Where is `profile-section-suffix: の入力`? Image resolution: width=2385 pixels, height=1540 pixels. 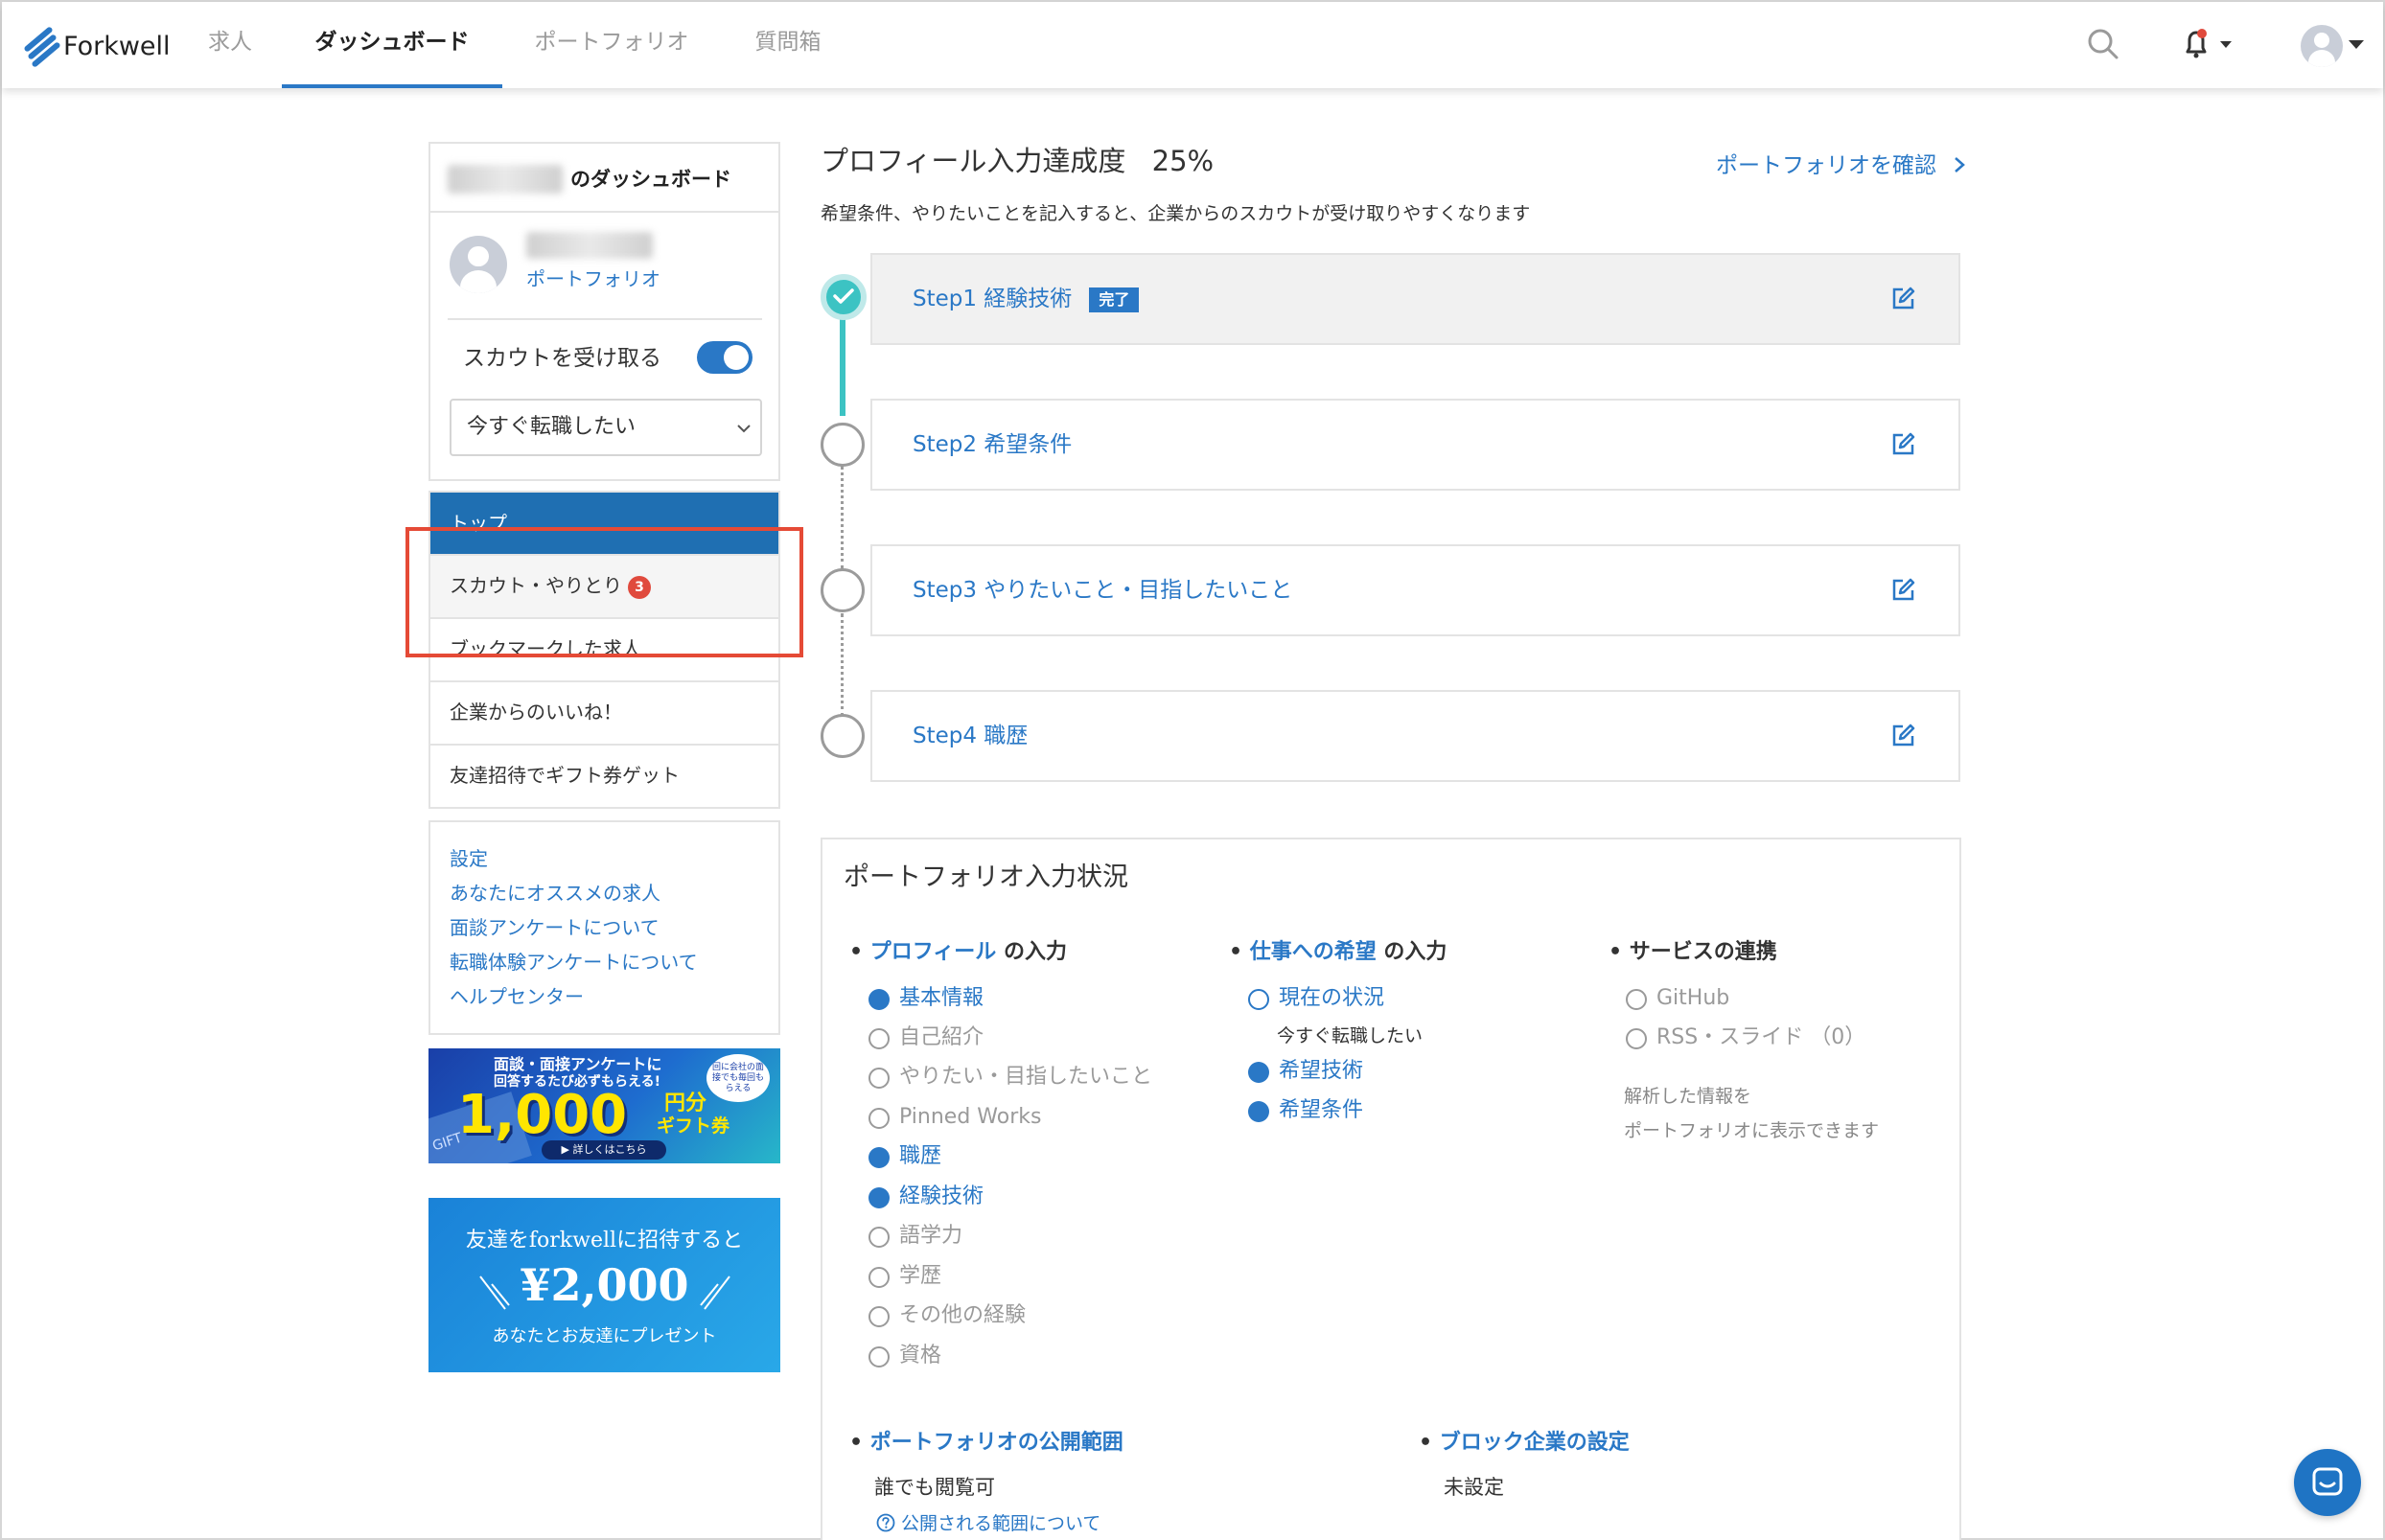 profile-section-suffix: の入力 is located at coordinates (1035, 952).